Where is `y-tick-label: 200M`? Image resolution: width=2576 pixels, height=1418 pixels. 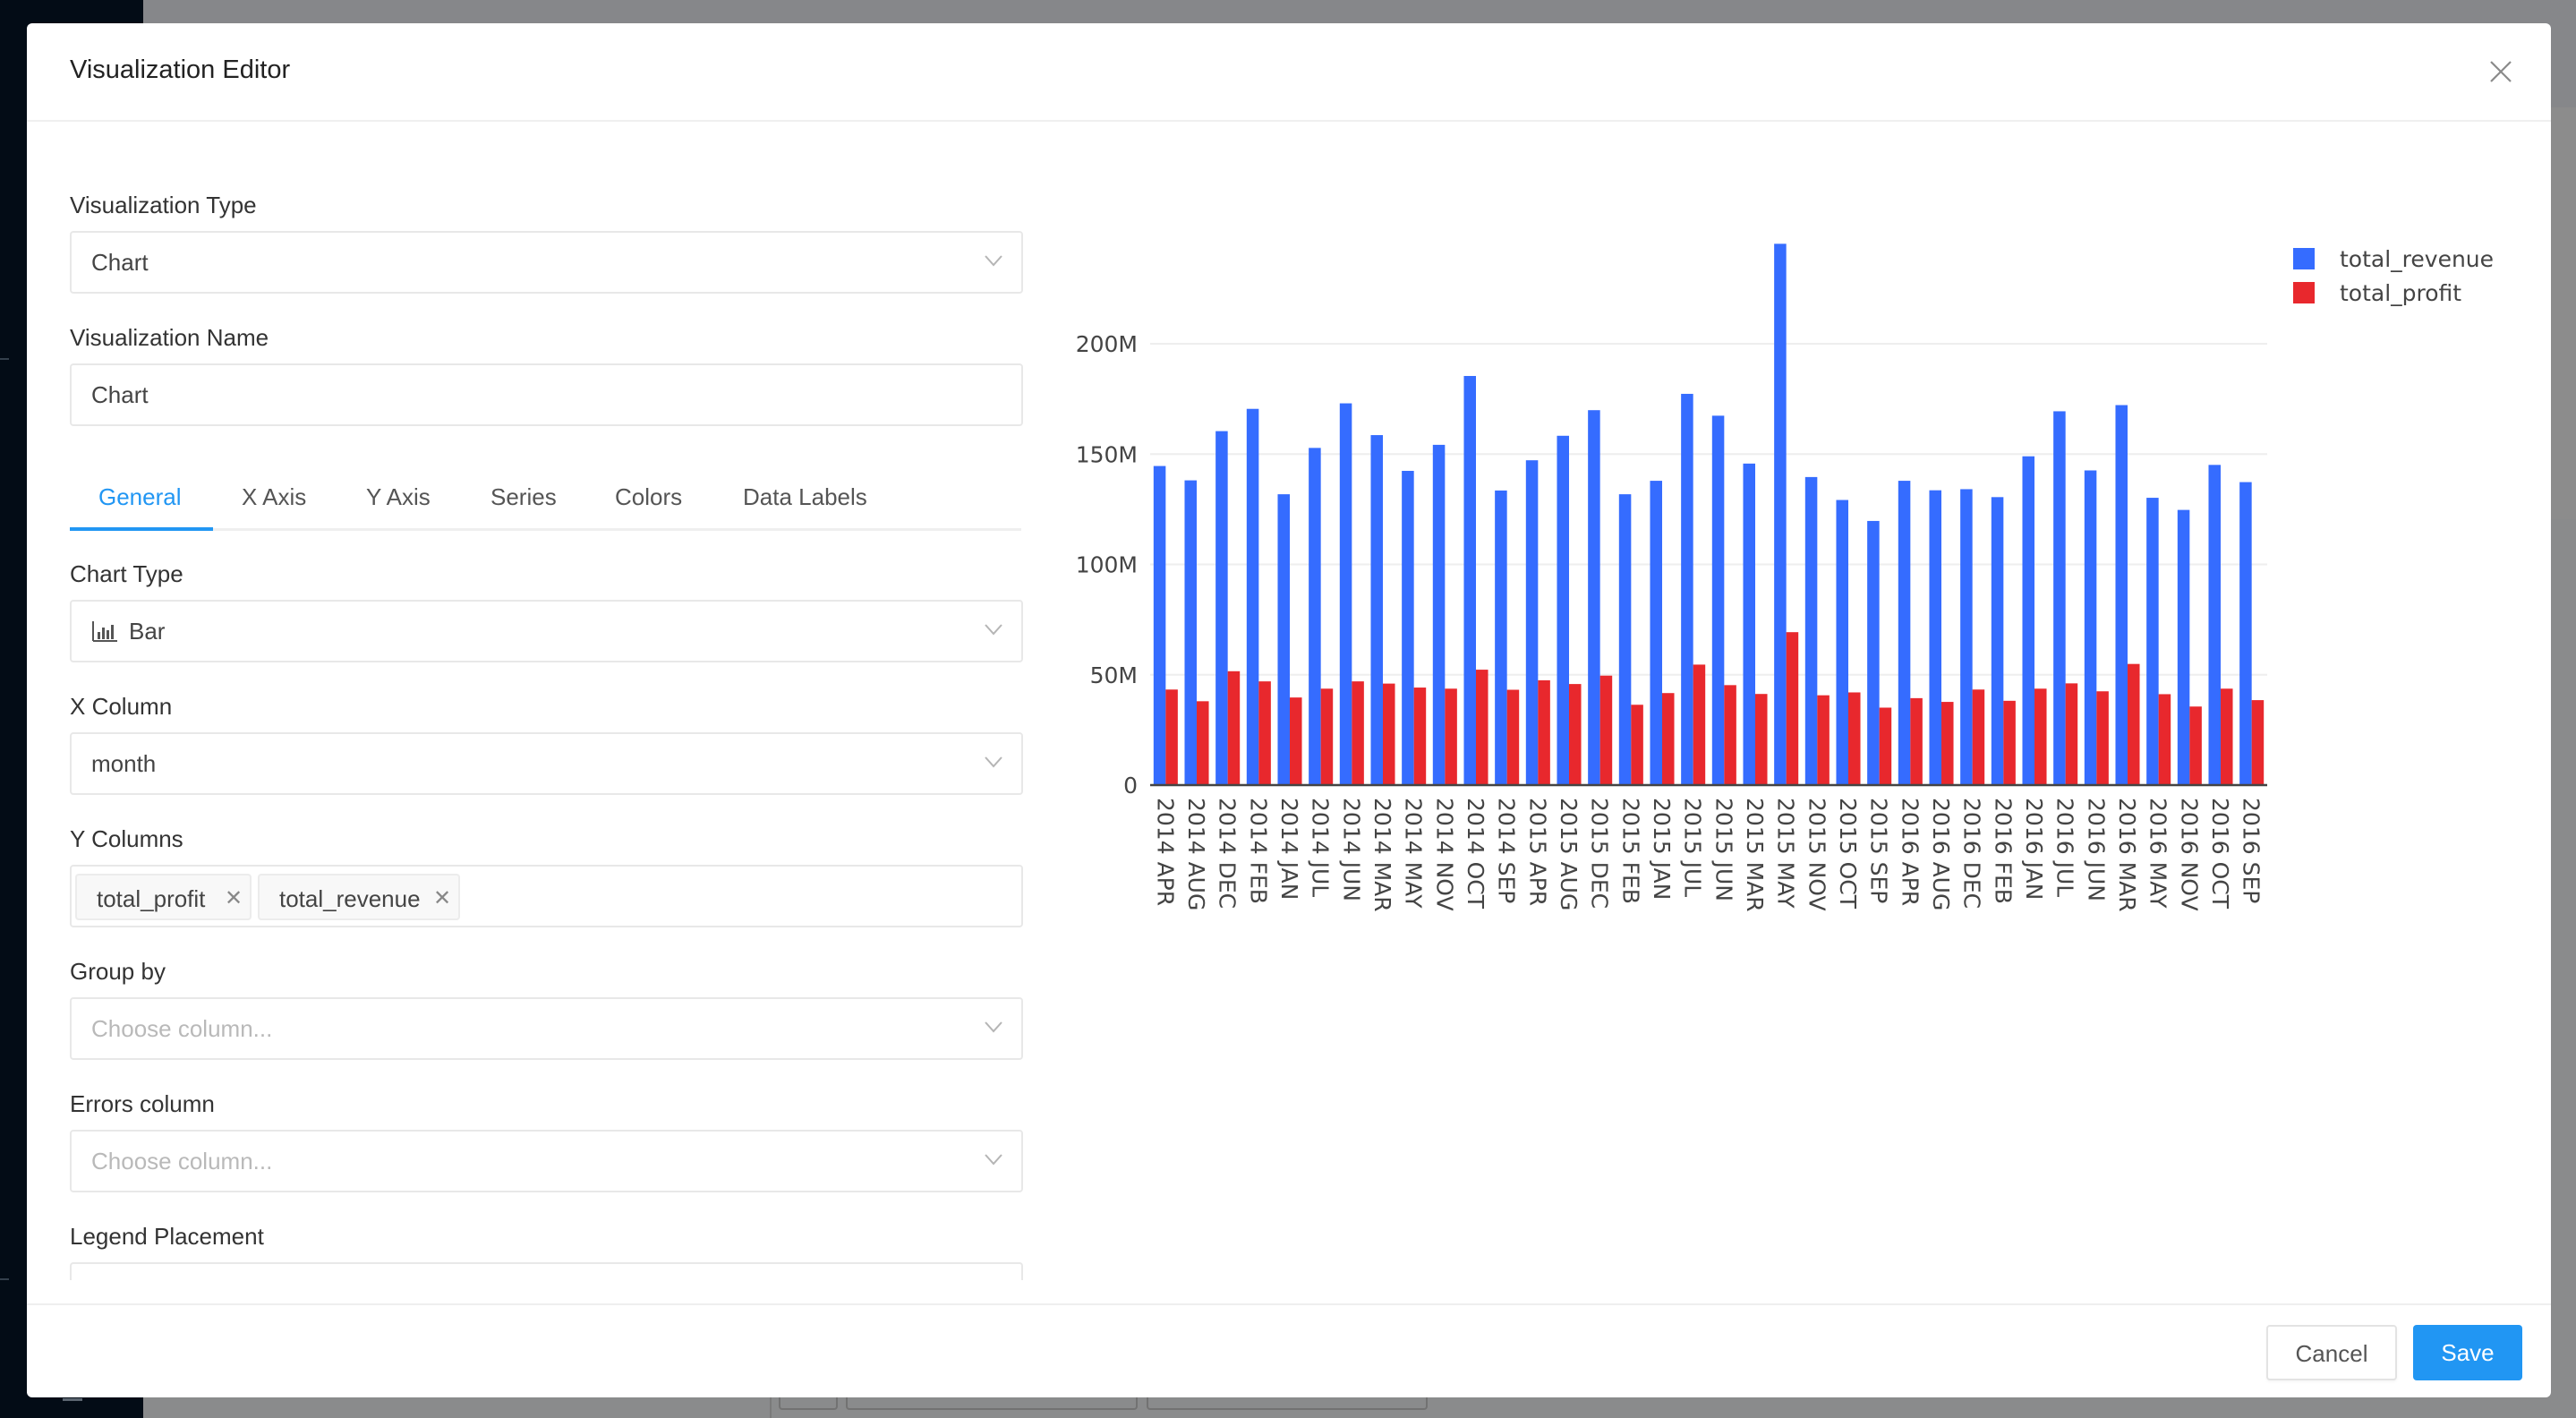 y-tick-label: 200M is located at coordinates (1107, 344).